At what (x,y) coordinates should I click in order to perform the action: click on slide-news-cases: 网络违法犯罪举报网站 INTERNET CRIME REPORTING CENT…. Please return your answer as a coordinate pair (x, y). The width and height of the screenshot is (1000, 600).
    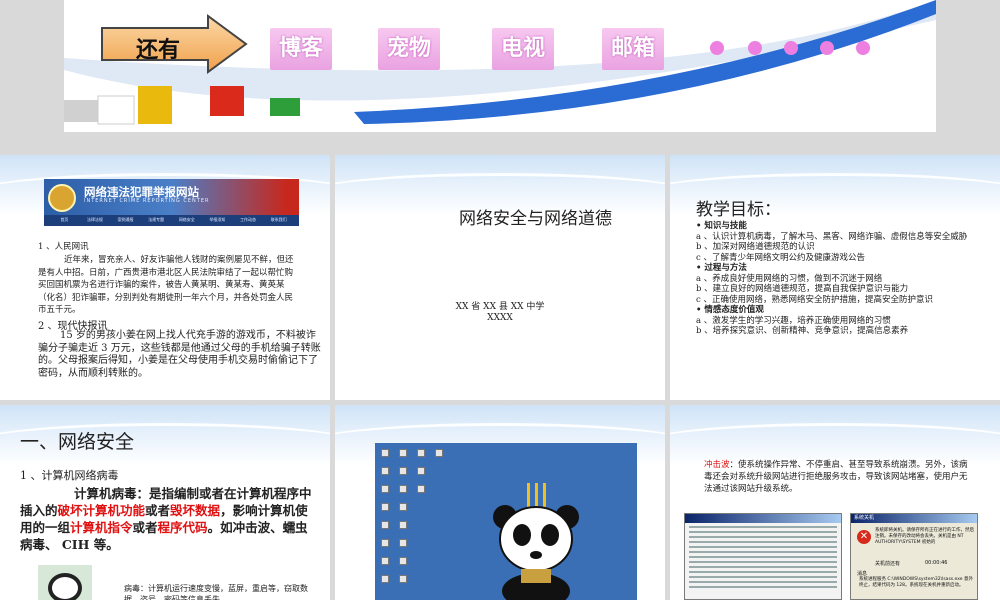
    Looking at the image, I should click on (165, 277).